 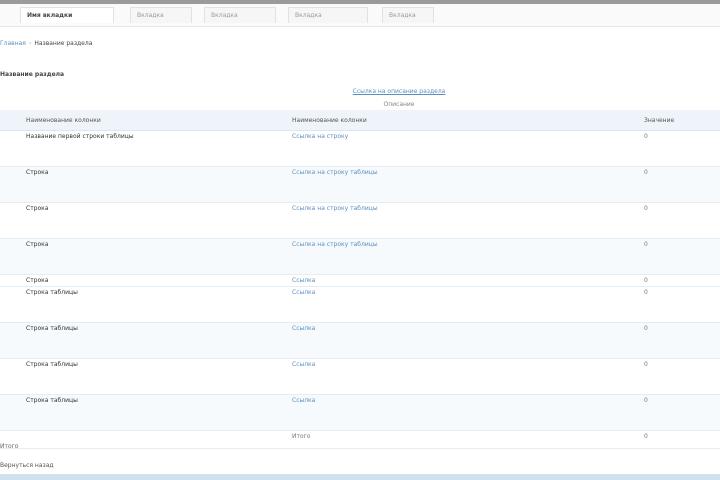 I want to click on section-title: Название раздела, so click(x=32, y=74).